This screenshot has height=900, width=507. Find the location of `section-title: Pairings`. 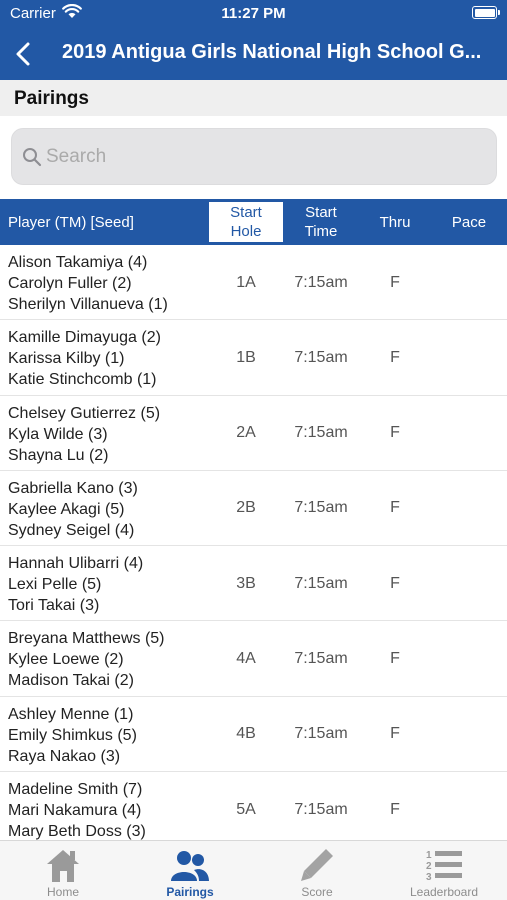

section-title: Pairings is located at coordinates (51, 98).